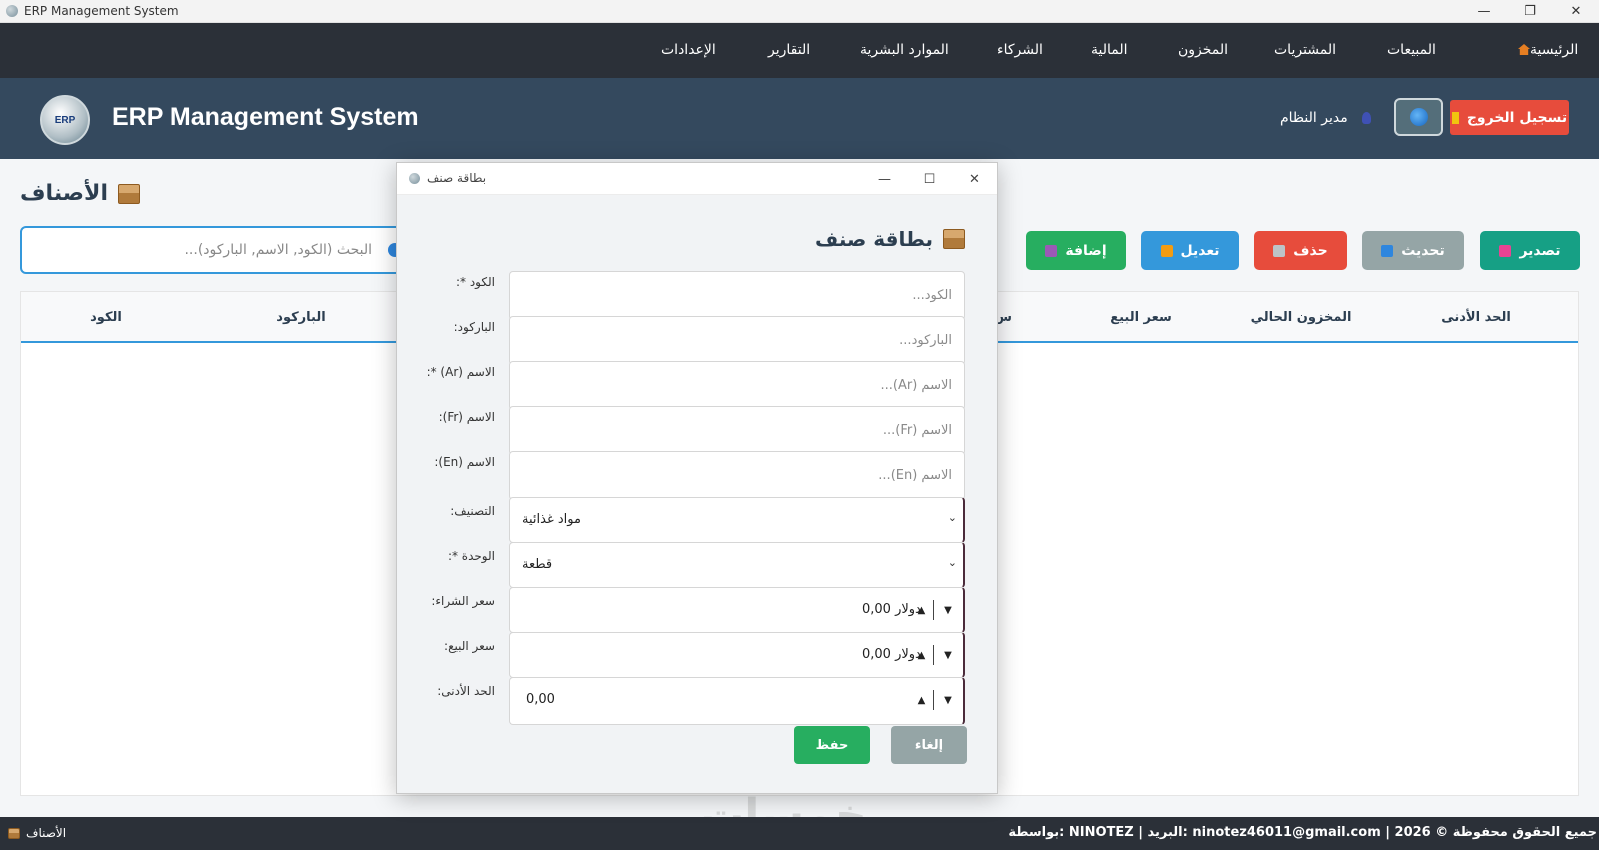 The width and height of the screenshot is (1599, 850). What do you see at coordinates (1020, 50) in the screenshot?
I see `nav-item-partners: الشركاء` at bounding box center [1020, 50].